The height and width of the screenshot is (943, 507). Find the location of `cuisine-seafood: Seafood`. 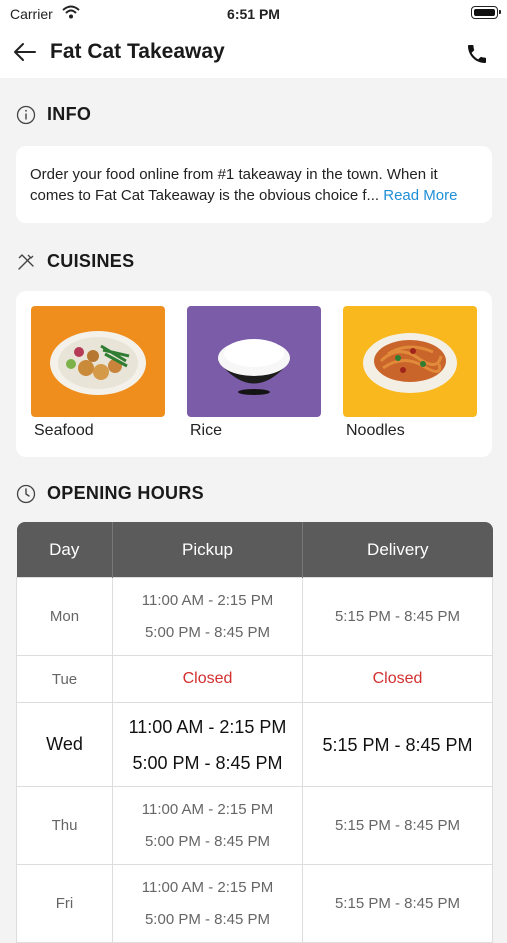

cuisine-seafood: Seafood is located at coordinates (98, 373).